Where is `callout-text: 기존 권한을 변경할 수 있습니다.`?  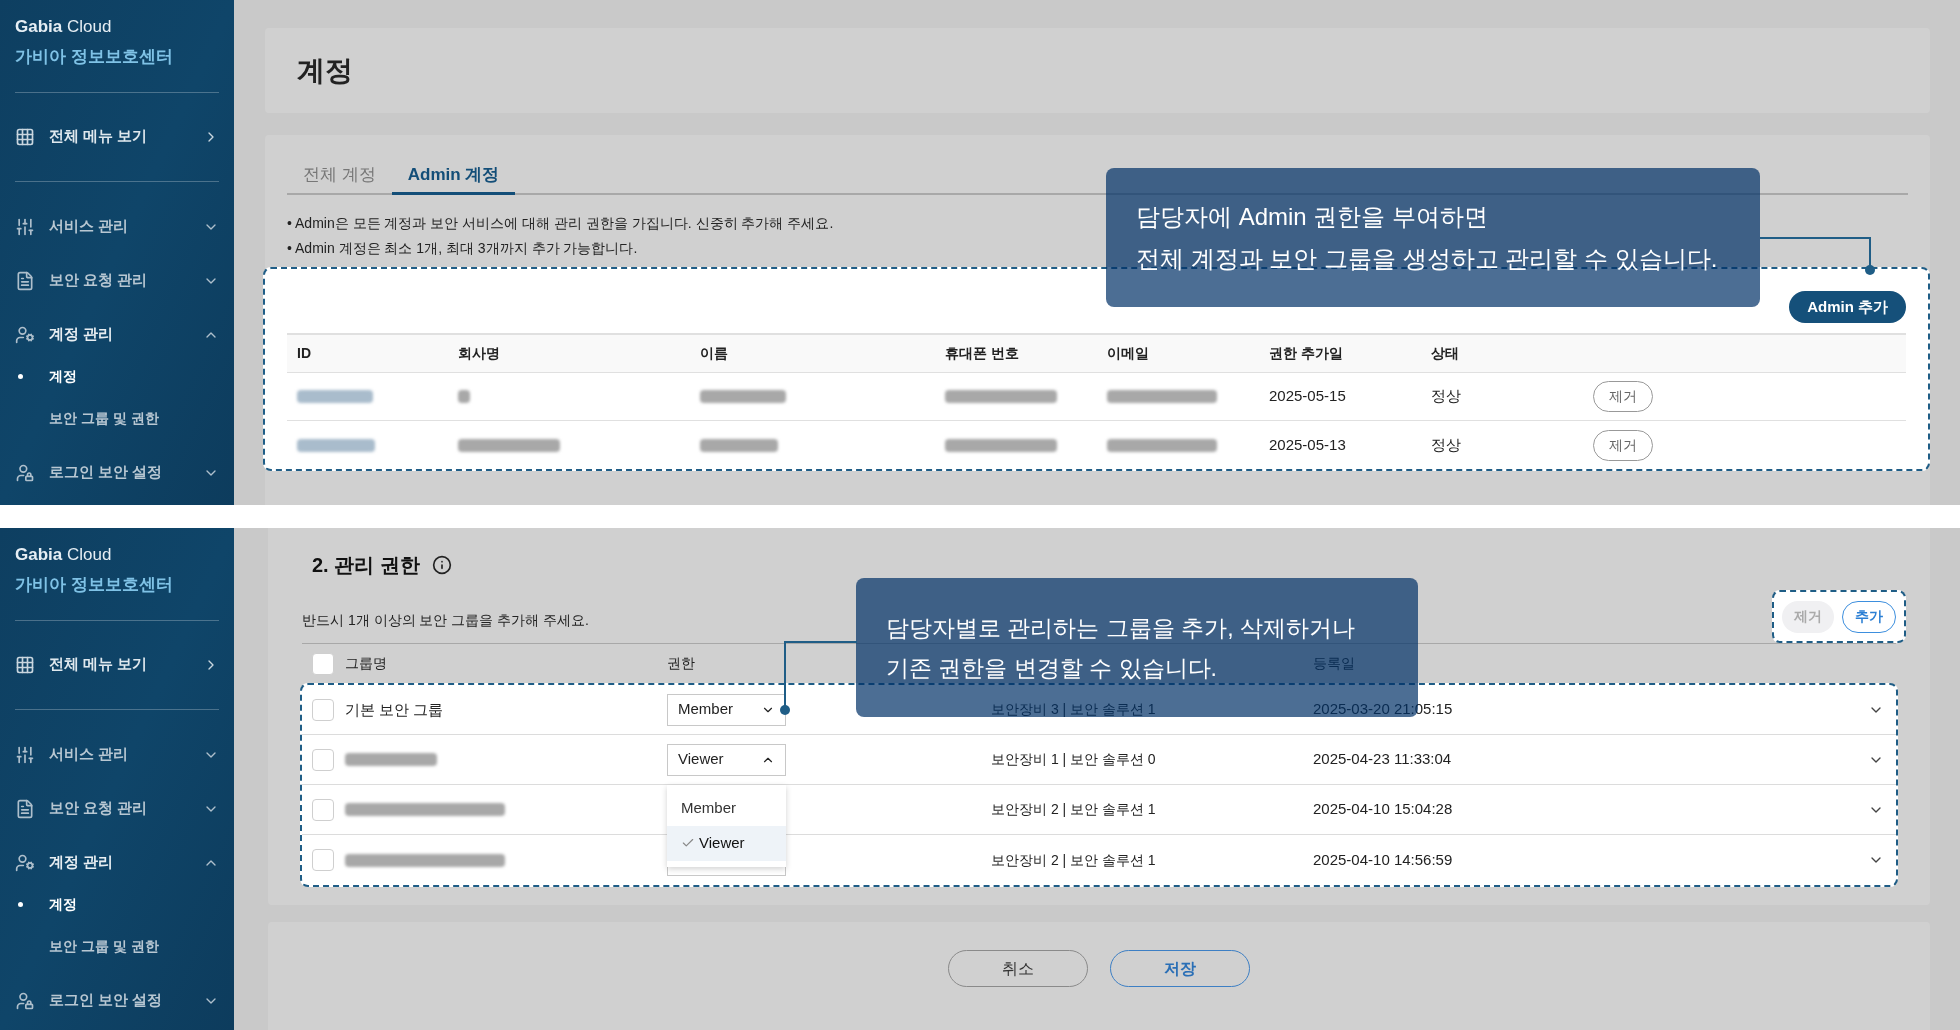
callout-text: 기존 권한을 변경할 수 있습니다. is located at coordinates (1051, 668).